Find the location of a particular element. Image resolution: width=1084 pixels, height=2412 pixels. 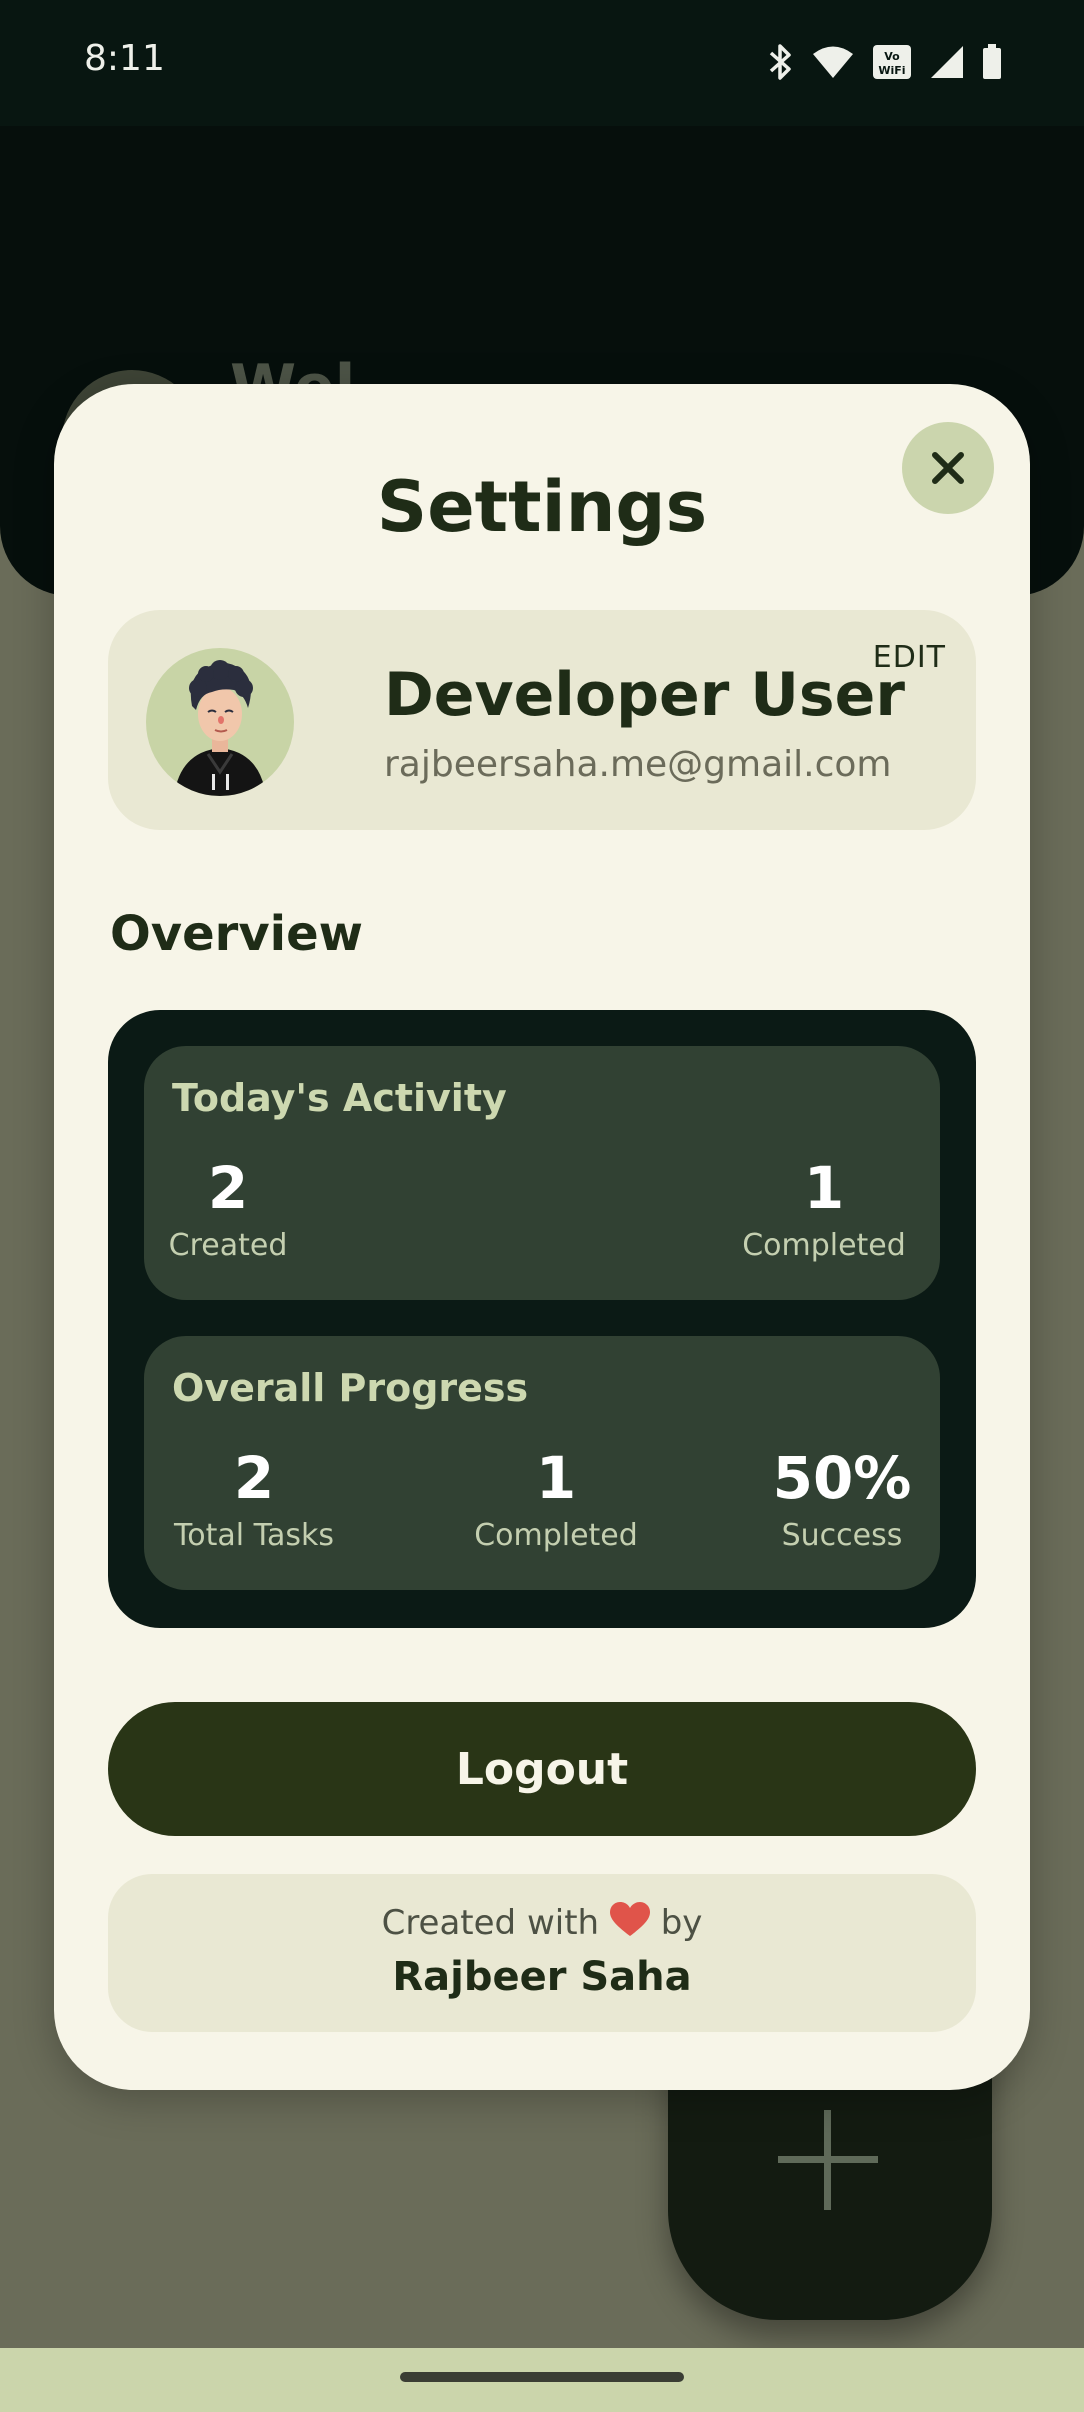

navigation-bar is located at coordinates (542, 2380).